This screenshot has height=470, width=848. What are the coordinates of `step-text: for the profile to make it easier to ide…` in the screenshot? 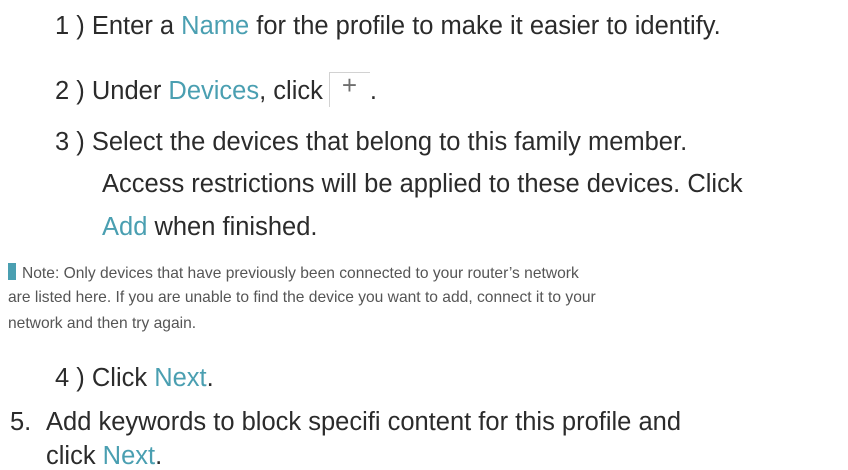 It's located at (485, 26).